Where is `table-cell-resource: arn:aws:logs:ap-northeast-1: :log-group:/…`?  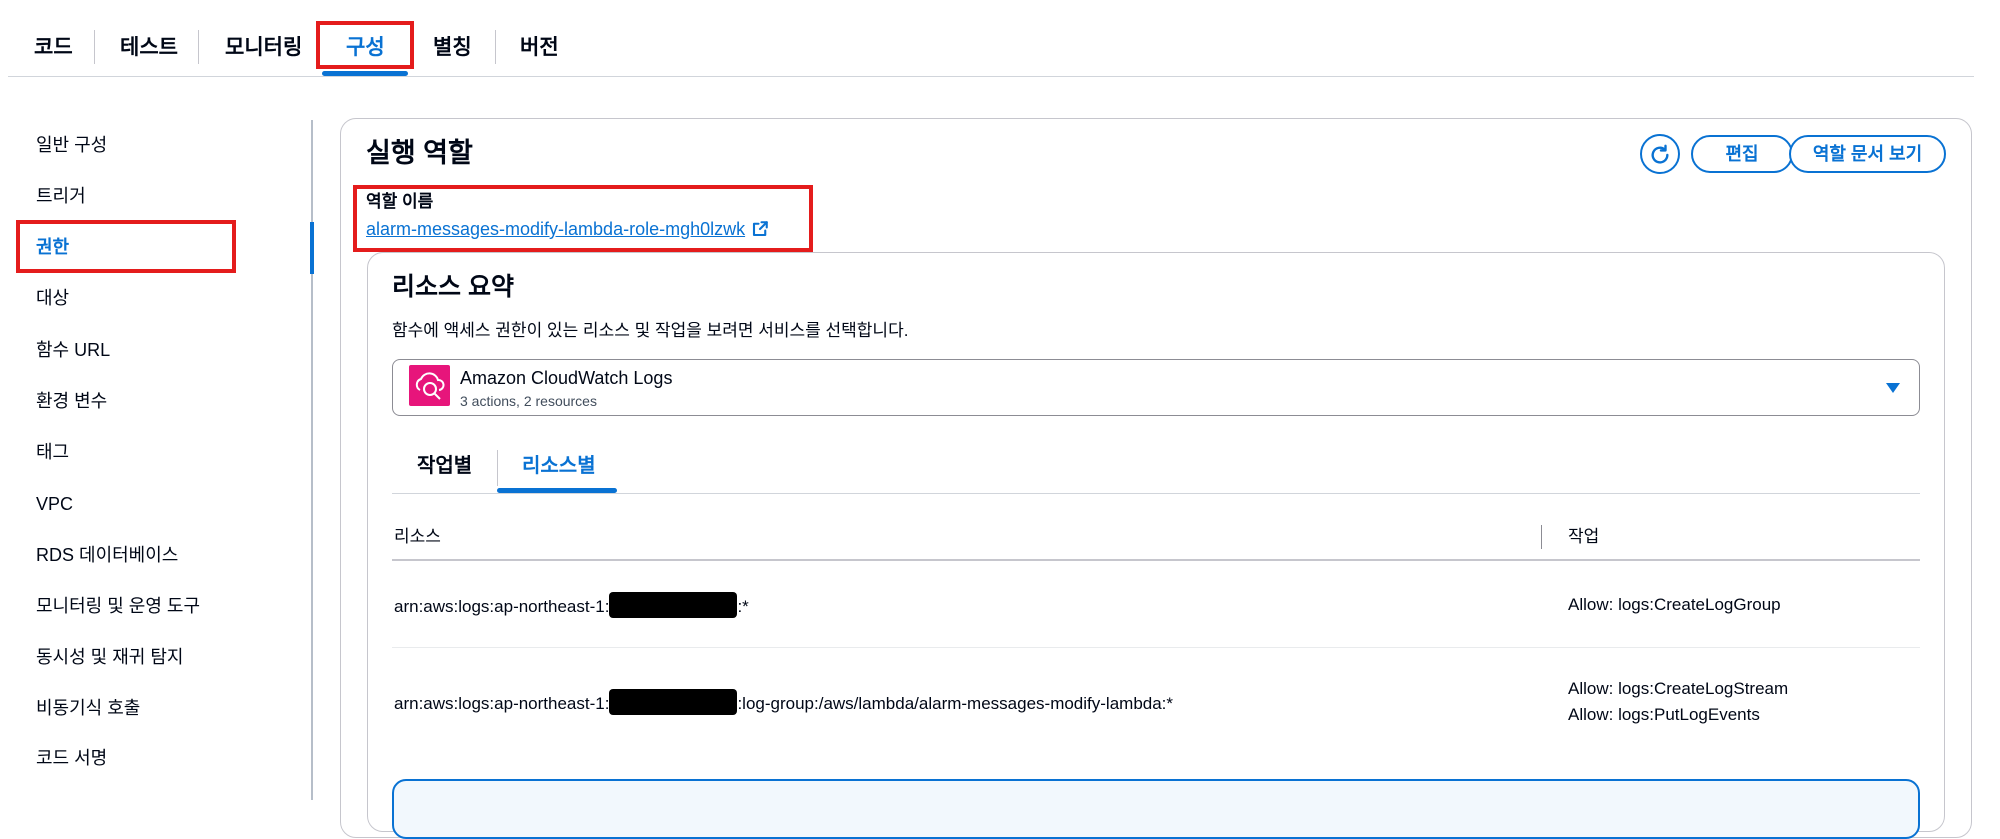
table-cell-resource: arn:aws:logs:ap-northeast-1: :log-group:/… is located at coordinates (783, 703).